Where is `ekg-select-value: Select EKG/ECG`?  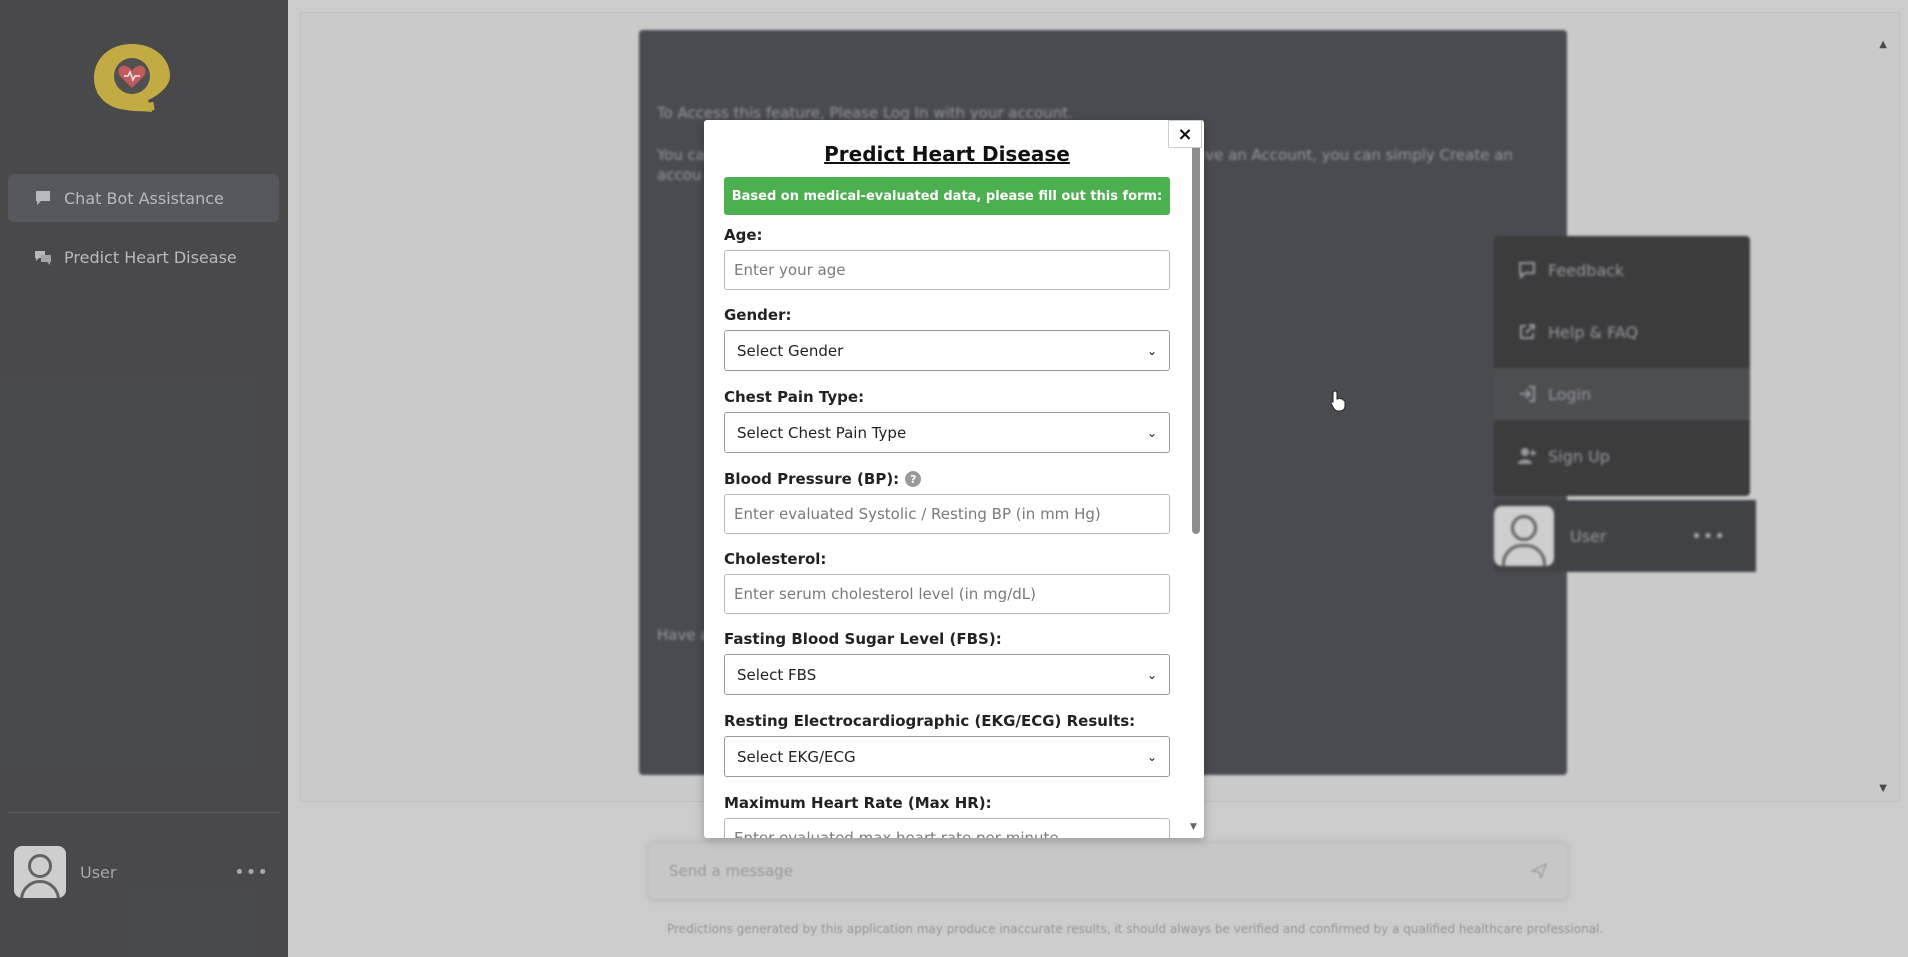
ekg-select-value: Select EKG/ECG is located at coordinates (796, 756).